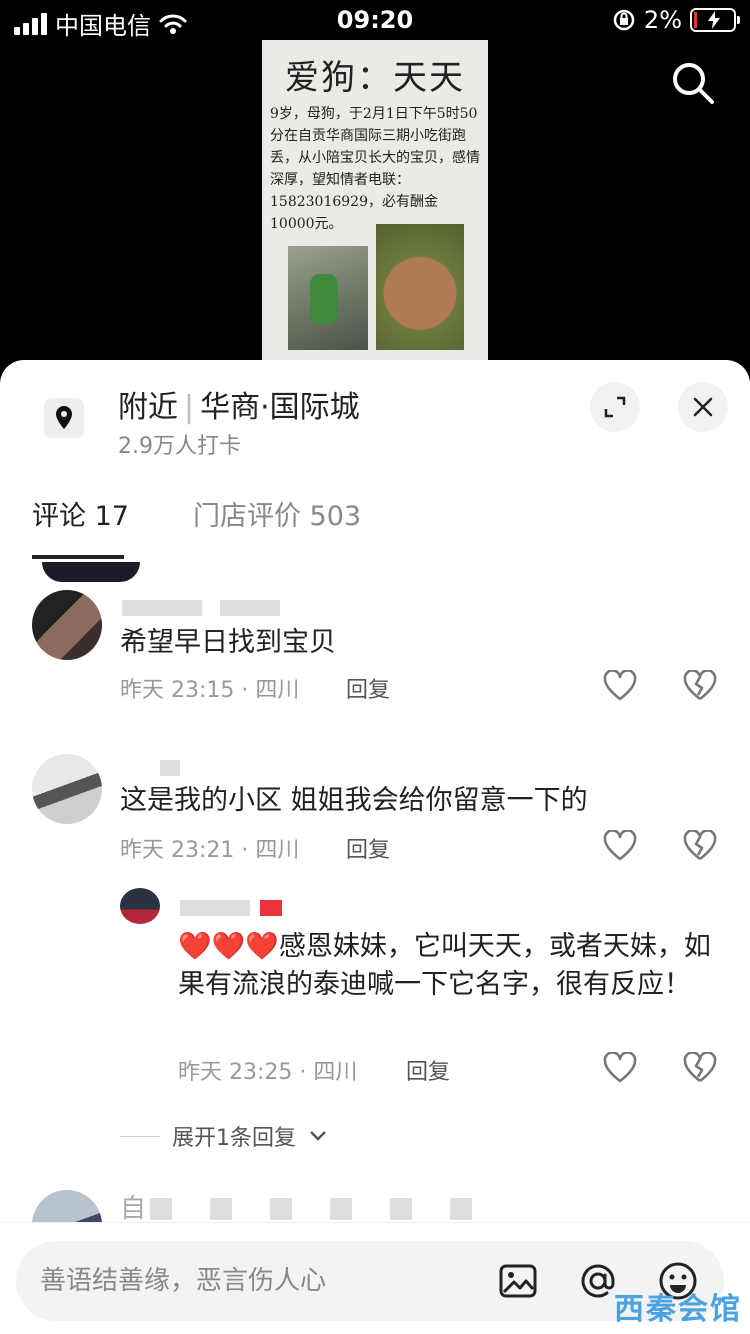  What do you see at coordinates (354, 800) in the screenshot?
I see `comment-text: 这是我的小区 姐姐我会给你留意一下的` at bounding box center [354, 800].